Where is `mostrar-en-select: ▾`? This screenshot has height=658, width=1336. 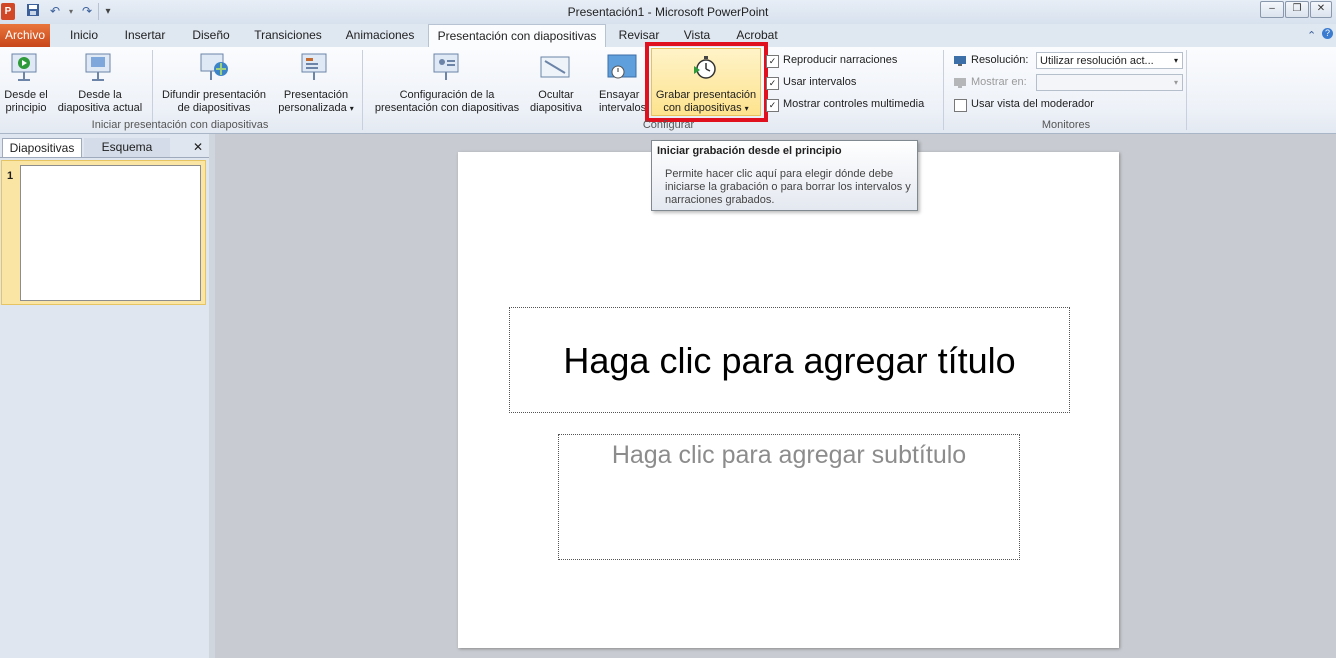
mostrar-en-select: ▾ is located at coordinates (1109, 82).